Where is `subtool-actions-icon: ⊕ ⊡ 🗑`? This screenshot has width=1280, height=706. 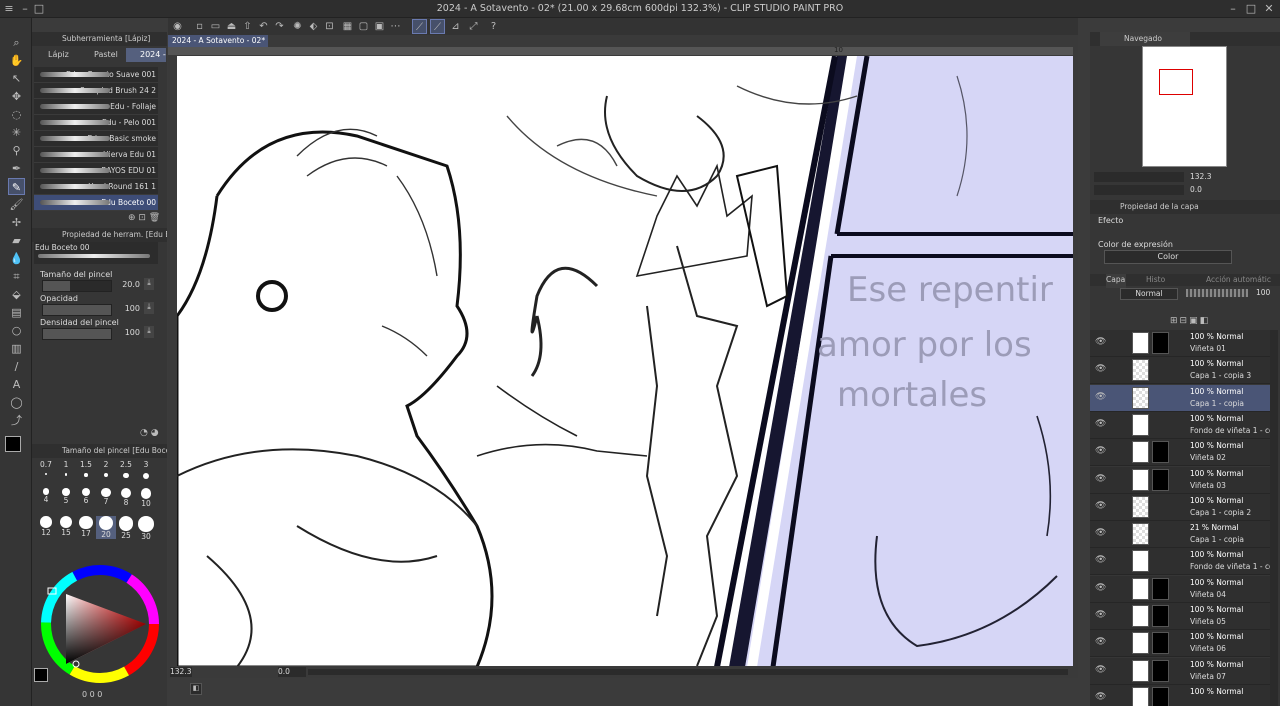 subtool-actions-icon: ⊕ ⊡ 🗑 is located at coordinates (144, 218).